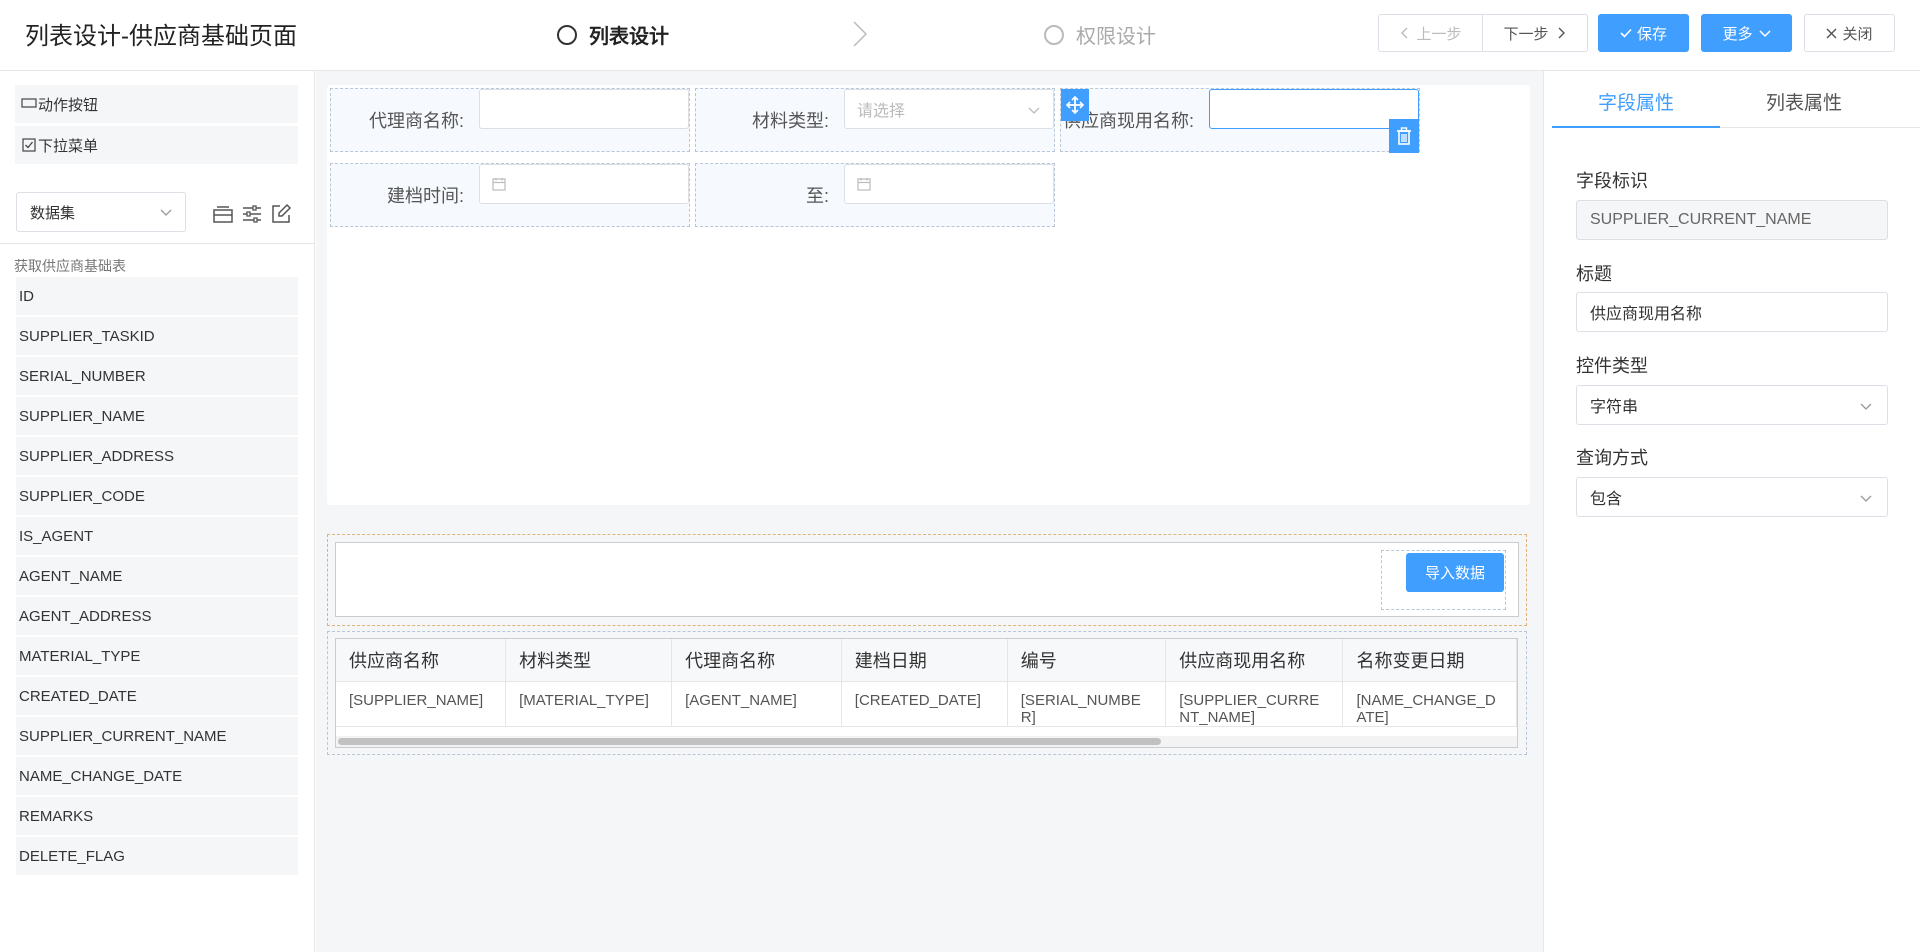  I want to click on form-cell-agent-name: 代理商名称:, so click(510, 120).